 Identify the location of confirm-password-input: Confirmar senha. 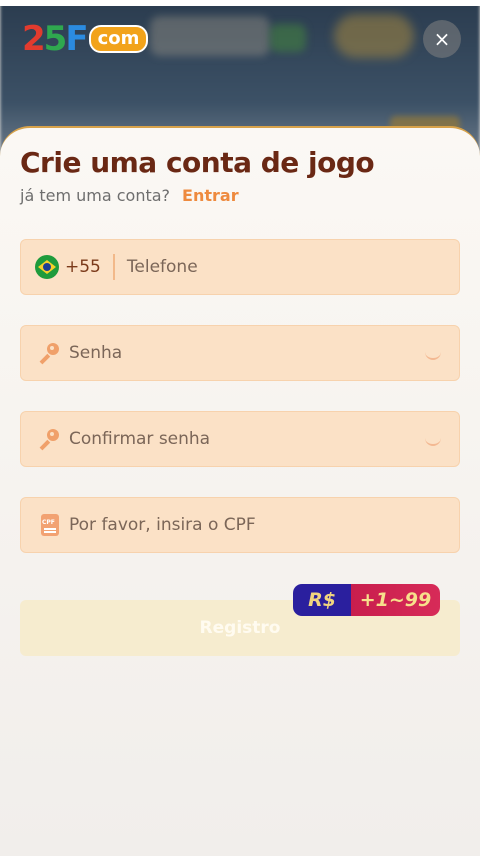
(139, 439).